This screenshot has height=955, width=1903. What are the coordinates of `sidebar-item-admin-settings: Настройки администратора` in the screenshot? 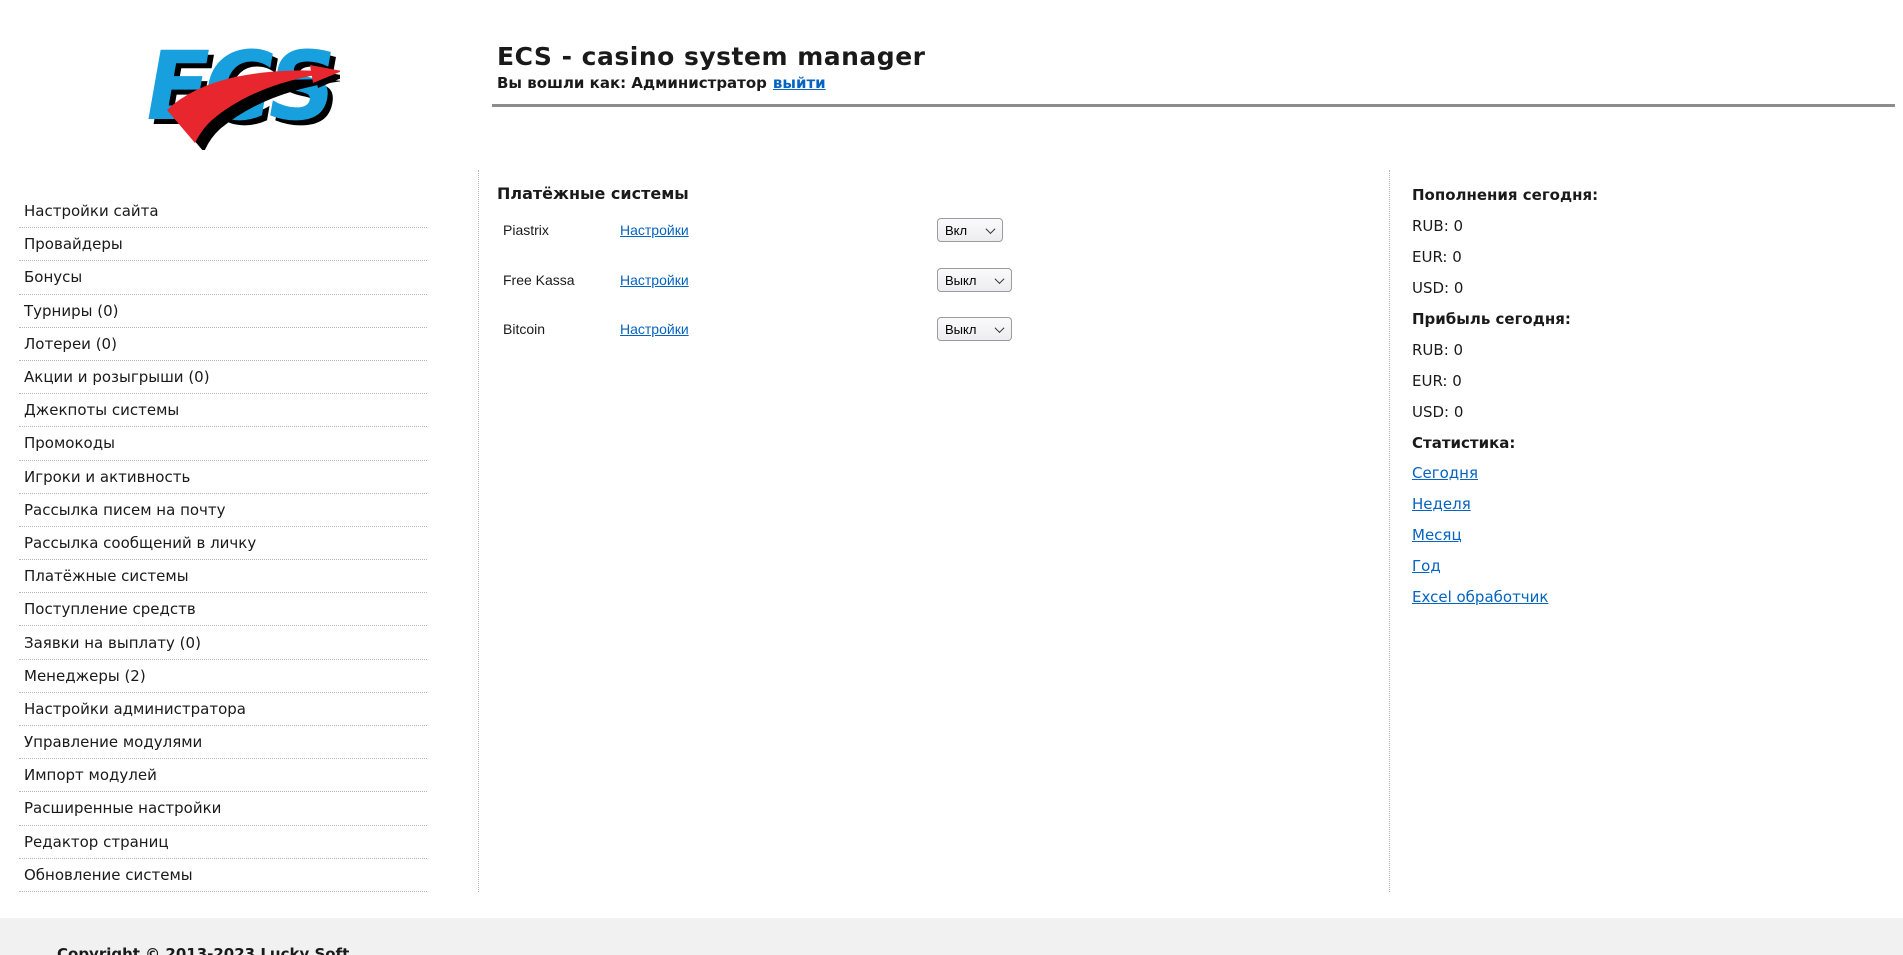 It's located at (223, 709).